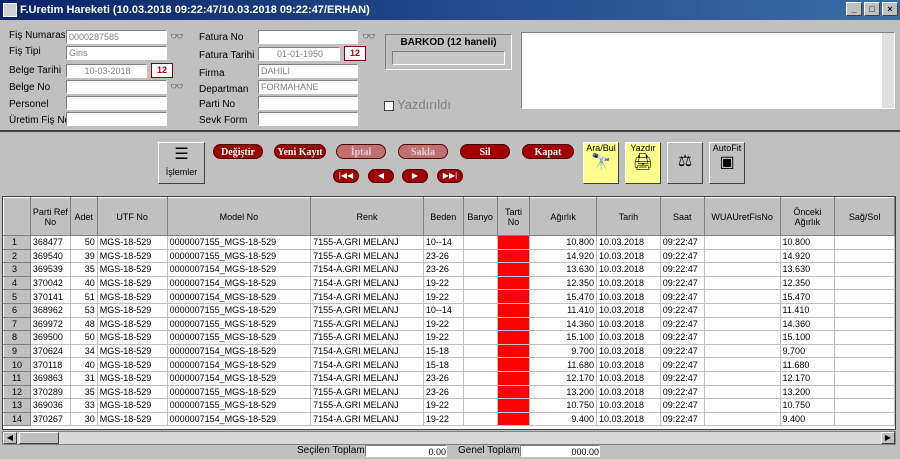  I want to click on calendar-icon: 12, so click(162, 70).